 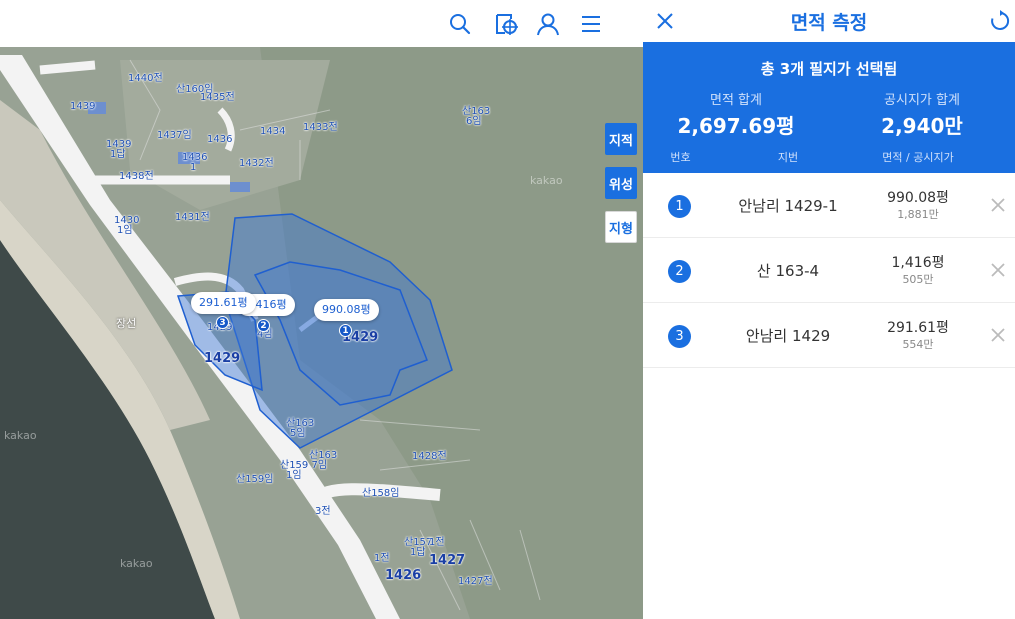 I want to click on parcel-label: 1, so click(x=193, y=167).